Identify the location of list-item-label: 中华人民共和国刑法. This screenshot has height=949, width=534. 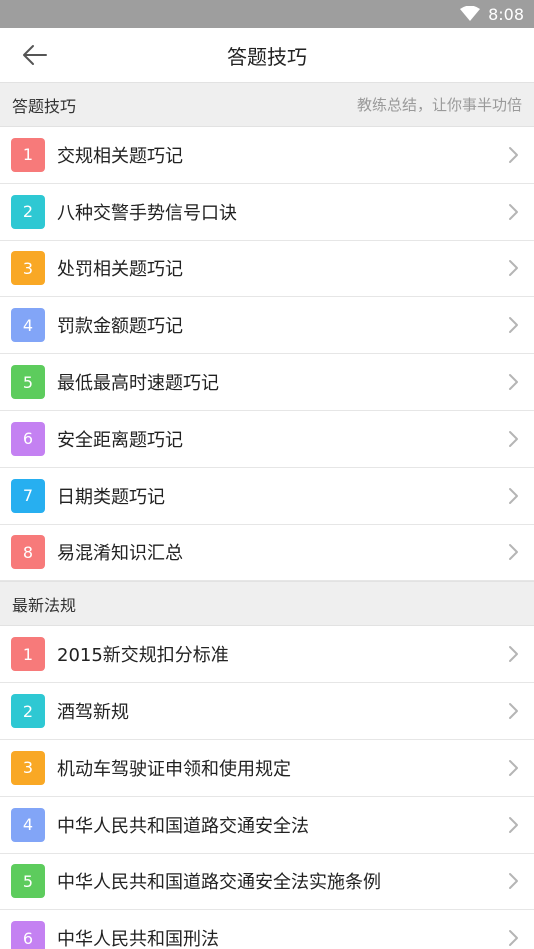
(138, 939).